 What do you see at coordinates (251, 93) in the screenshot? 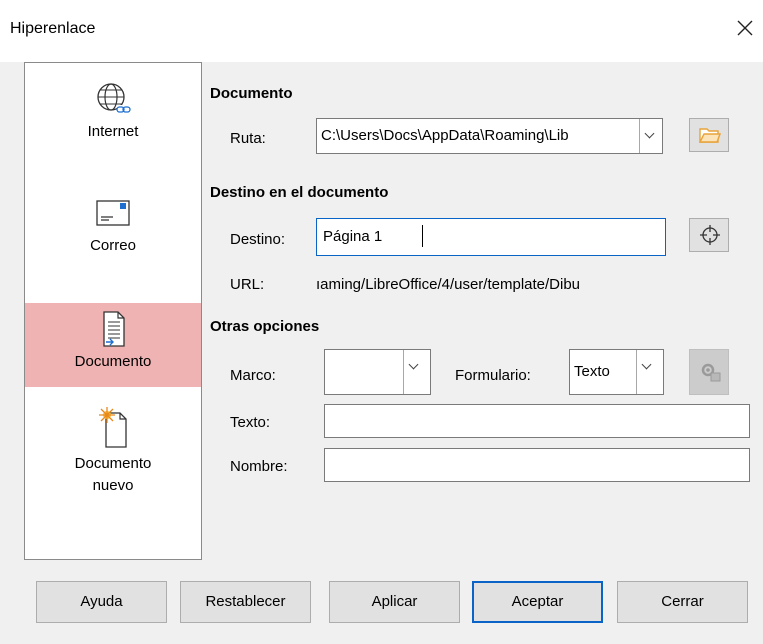
I see `section-documento-title: Documento` at bounding box center [251, 93].